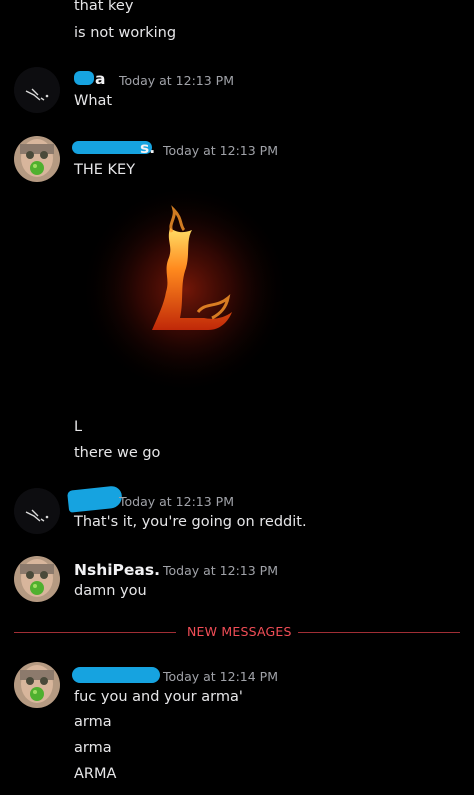 Image resolution: width=474 pixels, height=795 pixels. What do you see at coordinates (78, 427) in the screenshot?
I see `message-text: L` at bounding box center [78, 427].